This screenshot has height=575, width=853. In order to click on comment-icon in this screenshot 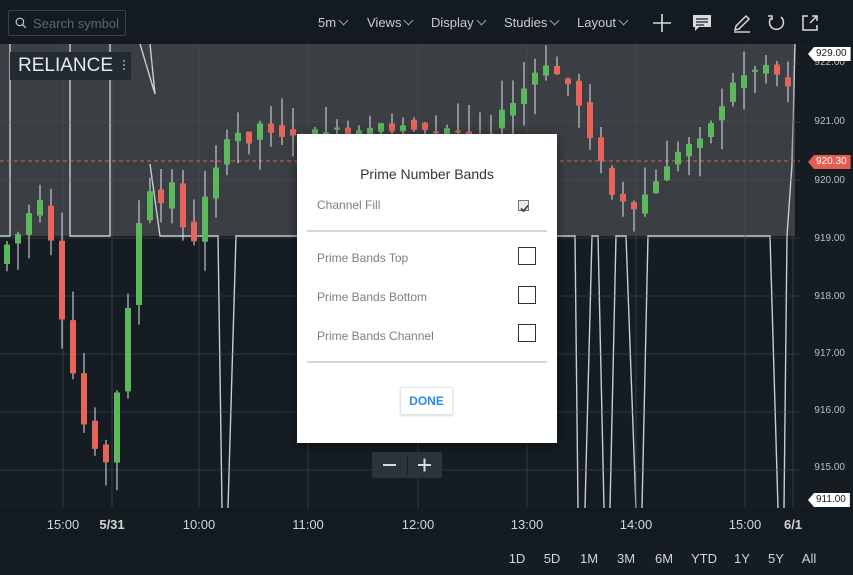, I will do `click(702, 23)`.